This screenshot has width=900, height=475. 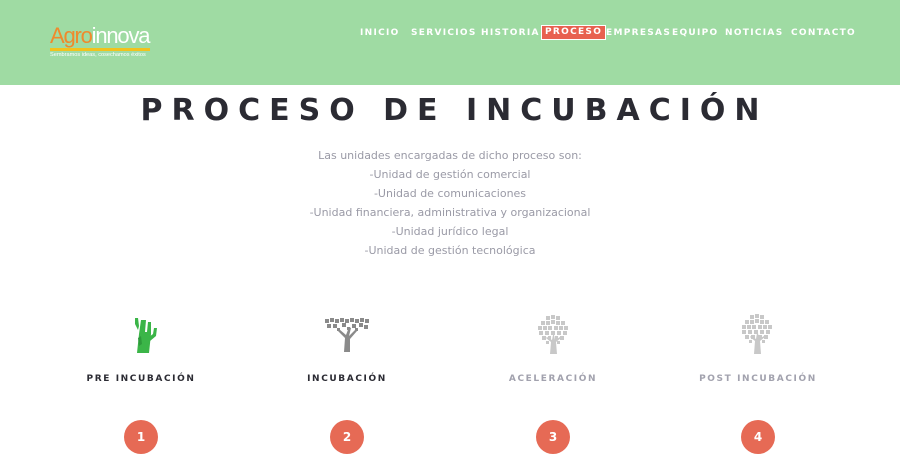 What do you see at coordinates (141, 379) in the screenshot?
I see `stage-label: PRE INCUBACIÓN` at bounding box center [141, 379].